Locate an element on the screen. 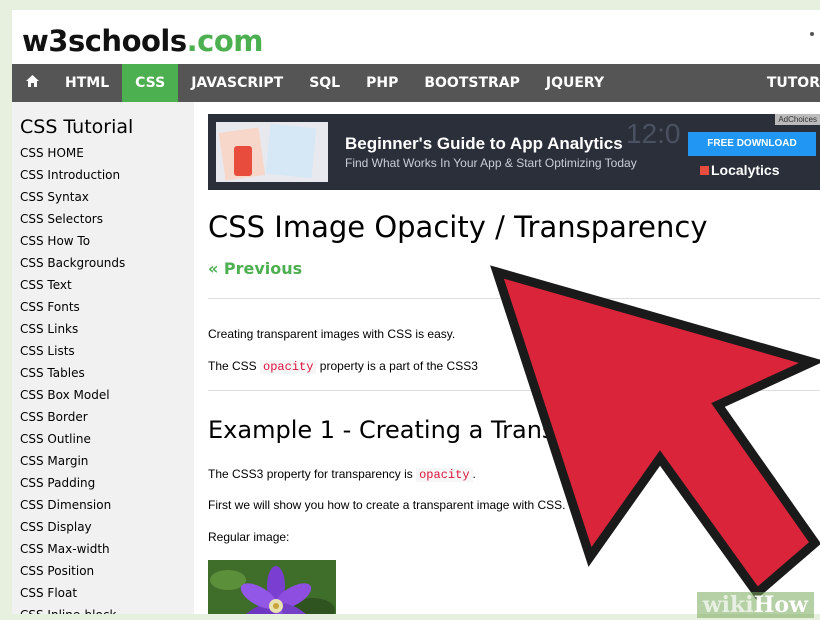  sidebar-item-css-position: CSS Position is located at coordinates (103, 571).